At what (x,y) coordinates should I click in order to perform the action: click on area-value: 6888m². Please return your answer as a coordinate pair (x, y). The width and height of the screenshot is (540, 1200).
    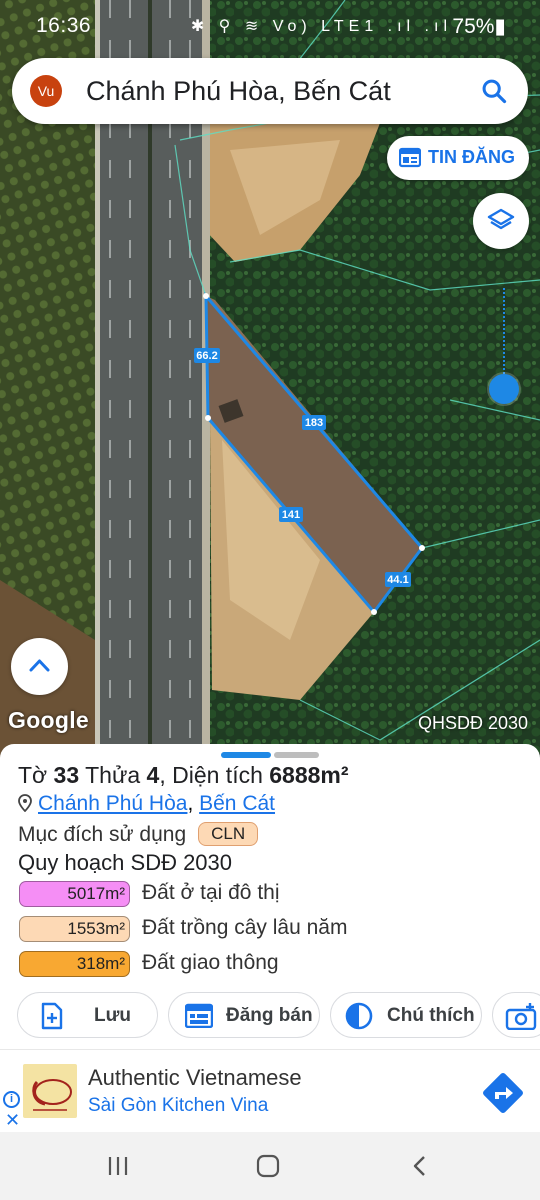
    Looking at the image, I should click on (309, 775).